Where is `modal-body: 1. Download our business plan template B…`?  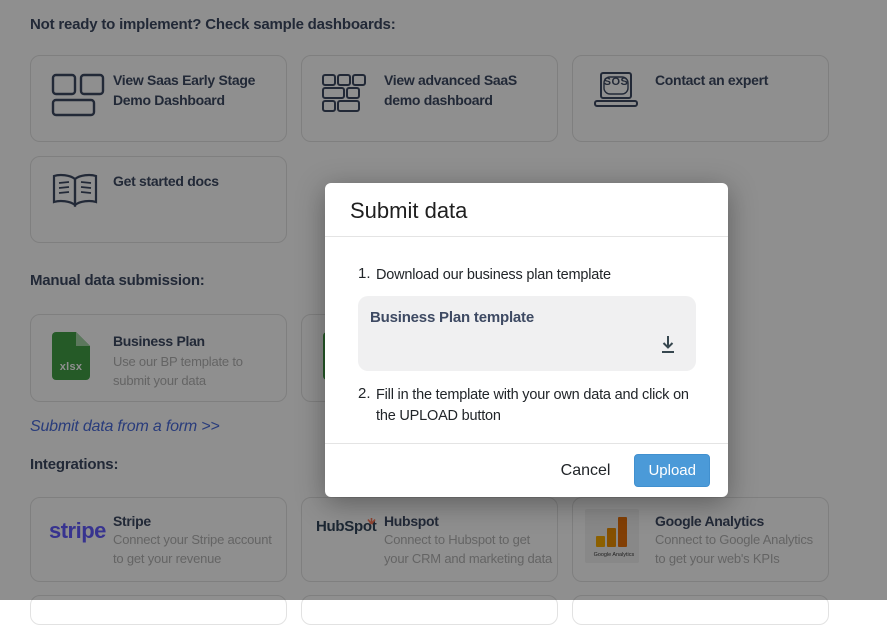
modal-body: 1. Download our business plan template B… is located at coordinates (526, 332).